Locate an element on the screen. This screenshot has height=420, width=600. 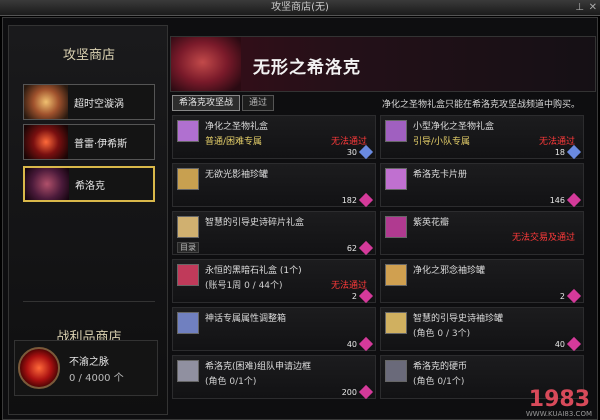
item-name: 希洛克(困难)组队申请边框 is located at coordinates (258, 367).